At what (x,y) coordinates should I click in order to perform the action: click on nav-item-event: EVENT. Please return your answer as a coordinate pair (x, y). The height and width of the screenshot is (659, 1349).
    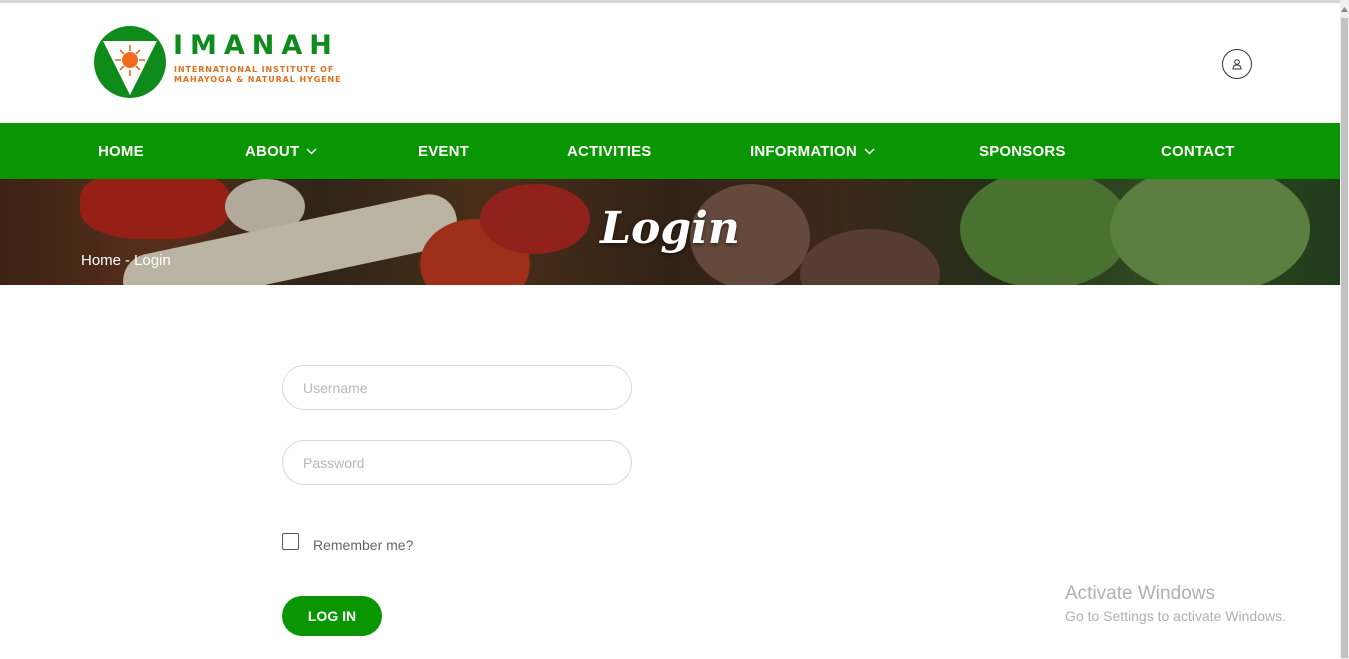
    Looking at the image, I should click on (443, 151).